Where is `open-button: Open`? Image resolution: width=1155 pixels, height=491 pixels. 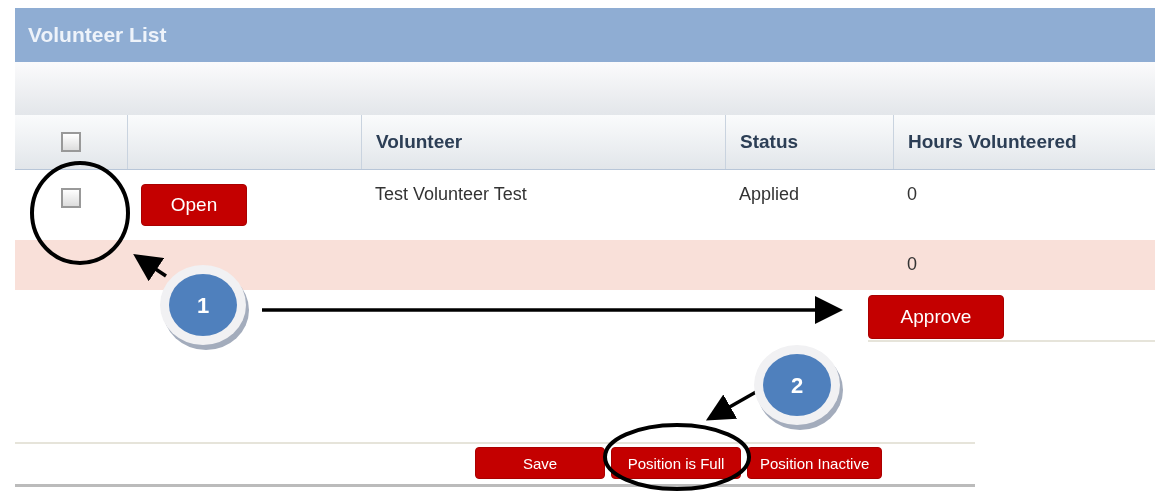
open-button: Open is located at coordinates (194, 205).